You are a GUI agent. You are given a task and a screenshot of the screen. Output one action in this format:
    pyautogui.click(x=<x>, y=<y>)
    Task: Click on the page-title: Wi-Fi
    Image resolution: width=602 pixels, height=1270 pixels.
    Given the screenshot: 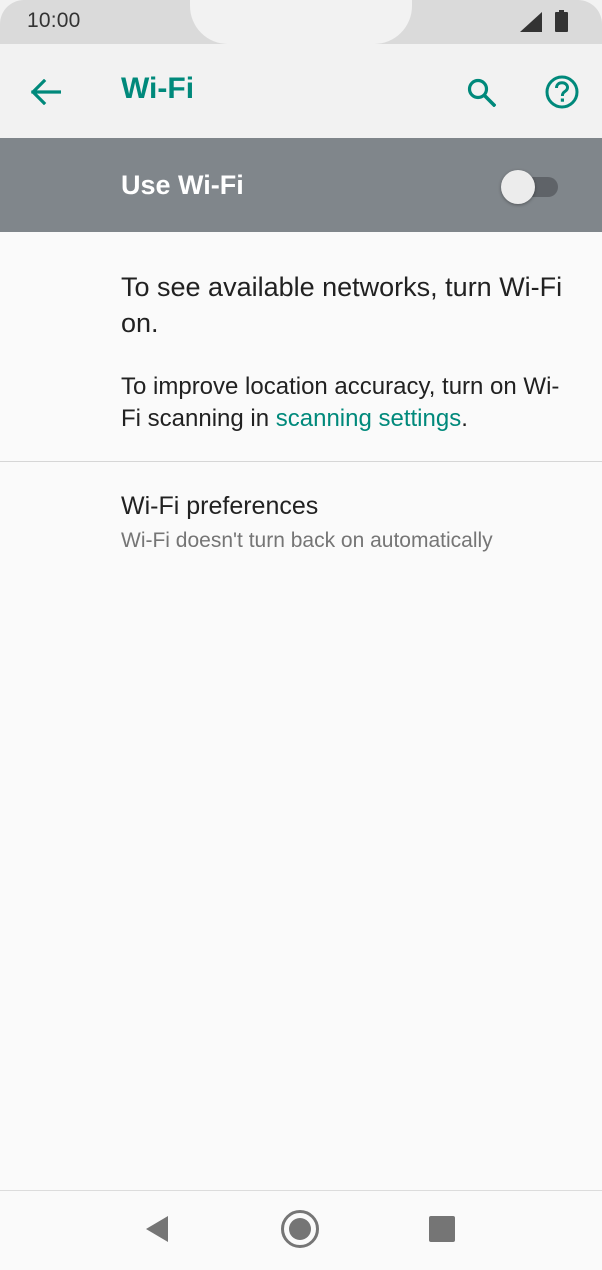 What is the action you would take?
    pyautogui.click(x=158, y=88)
    